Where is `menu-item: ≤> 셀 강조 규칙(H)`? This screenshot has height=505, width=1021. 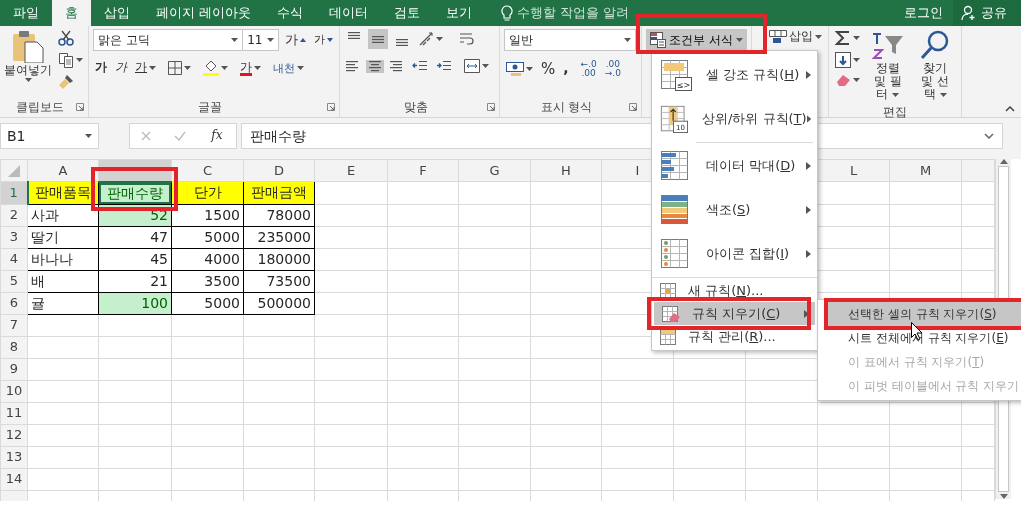 menu-item: ≤> 셀 강조 규칙(H) is located at coordinates (734, 75).